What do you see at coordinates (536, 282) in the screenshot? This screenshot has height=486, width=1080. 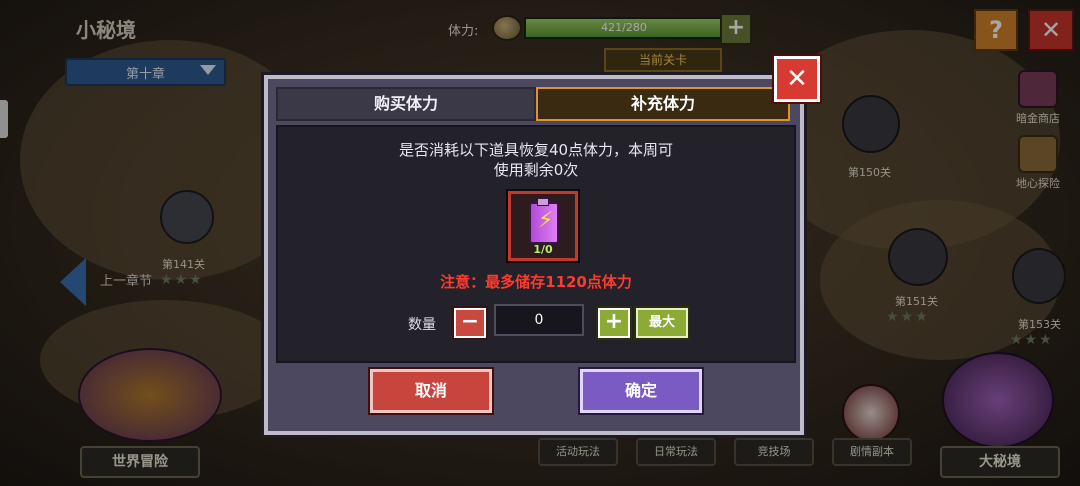 I see `warning-text: 注意：最多储存1120点体力` at bounding box center [536, 282].